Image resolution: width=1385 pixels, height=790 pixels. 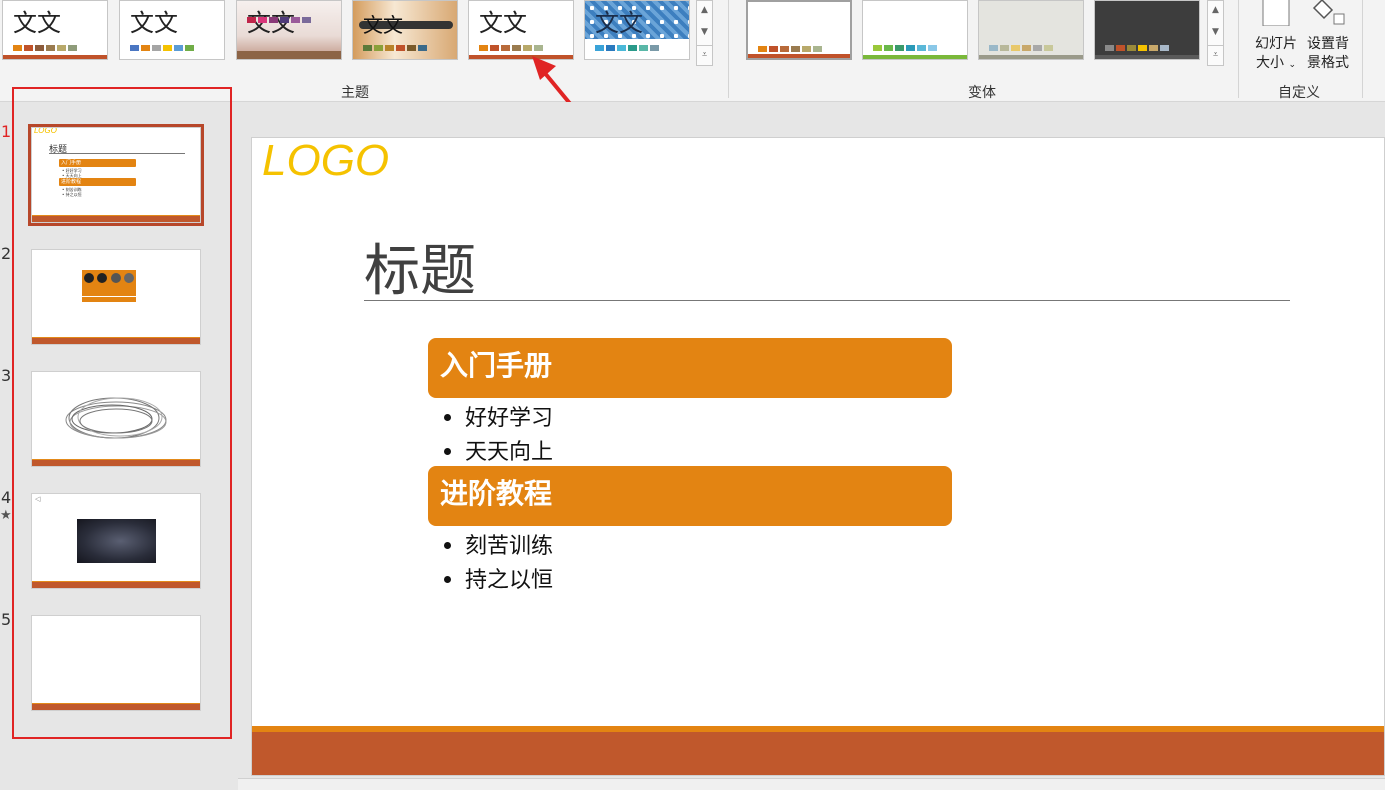 I want to click on bullet-item: 刻苦训练, so click(x=498, y=544).